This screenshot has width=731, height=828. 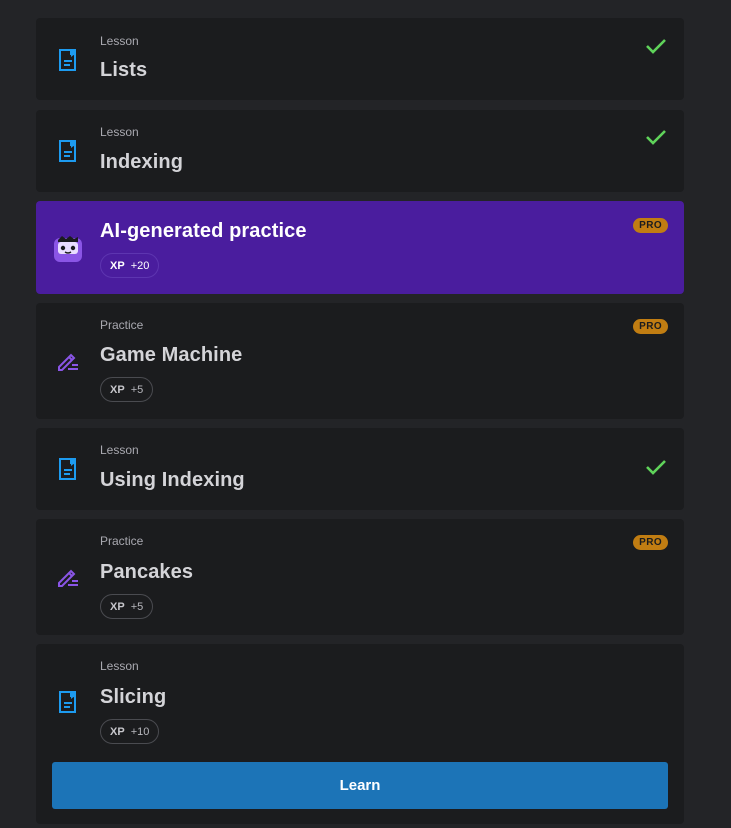 I want to click on lesson-card-lists: Lesson Lists, so click(x=360, y=59).